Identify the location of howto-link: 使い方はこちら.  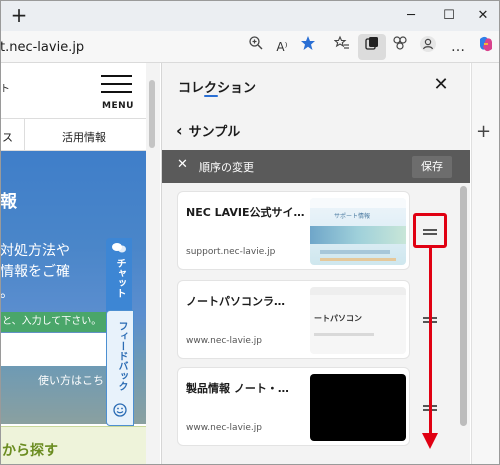
(76, 380).